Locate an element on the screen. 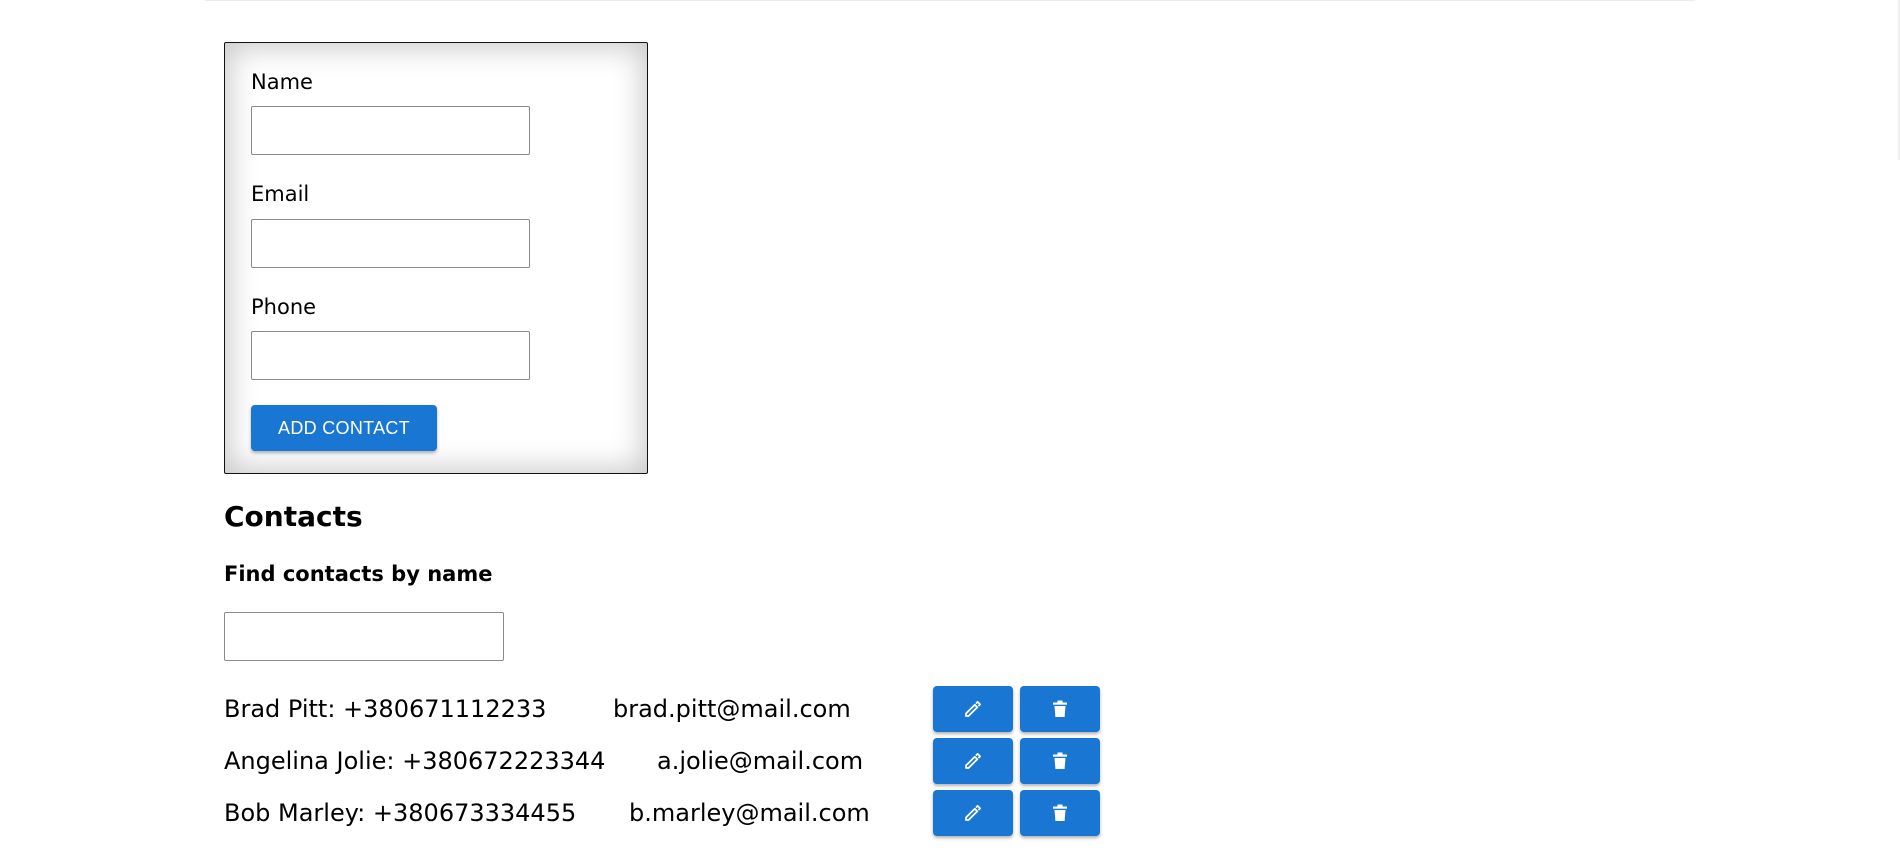 Image resolution: width=1900 pixels, height=856 pixels. contacts-heading: Contacts is located at coordinates (293, 516).